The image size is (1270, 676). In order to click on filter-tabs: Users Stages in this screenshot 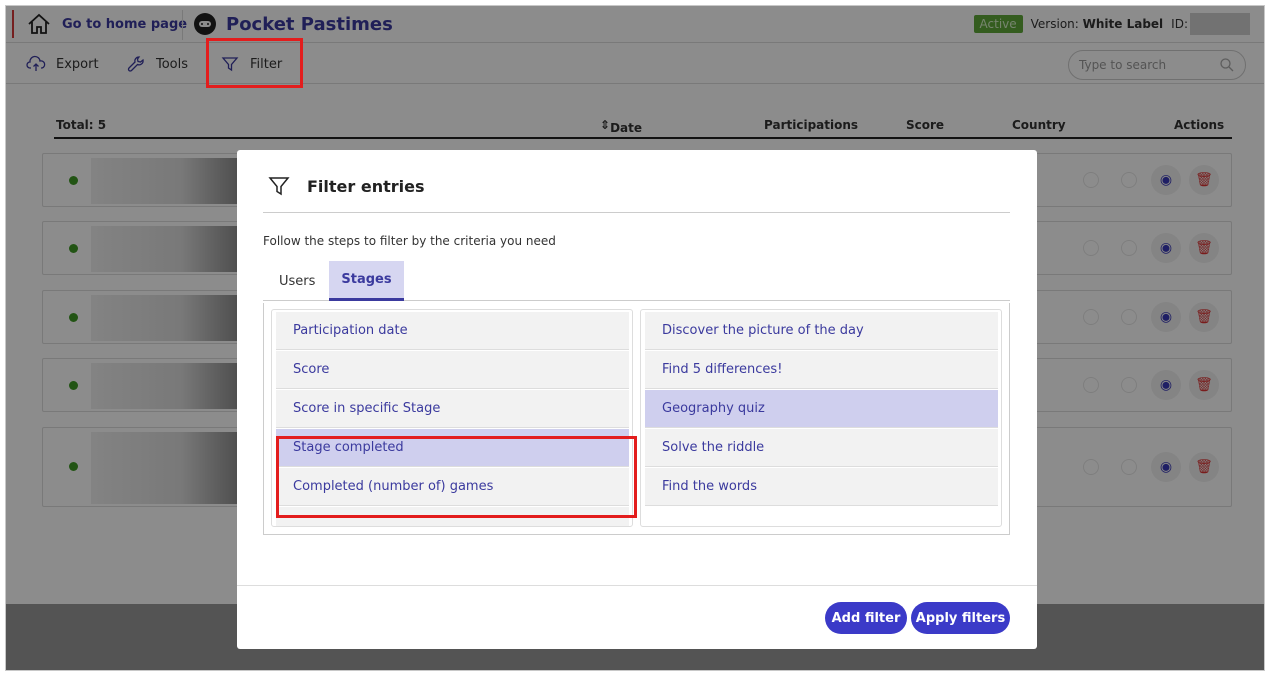, I will do `click(636, 281)`.